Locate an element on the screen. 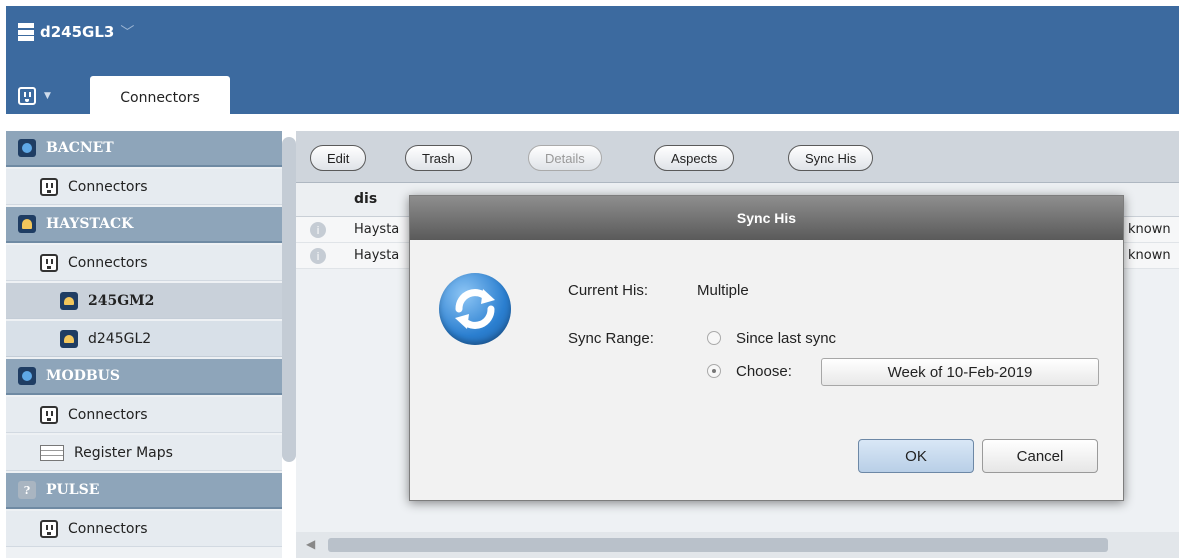 This screenshot has width=1179, height=558. tab-connectors: Connectors is located at coordinates (160, 98).